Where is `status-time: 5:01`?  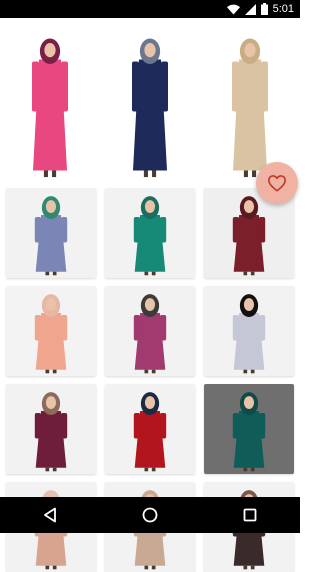
status-time: 5:01 is located at coordinates (283, 9).